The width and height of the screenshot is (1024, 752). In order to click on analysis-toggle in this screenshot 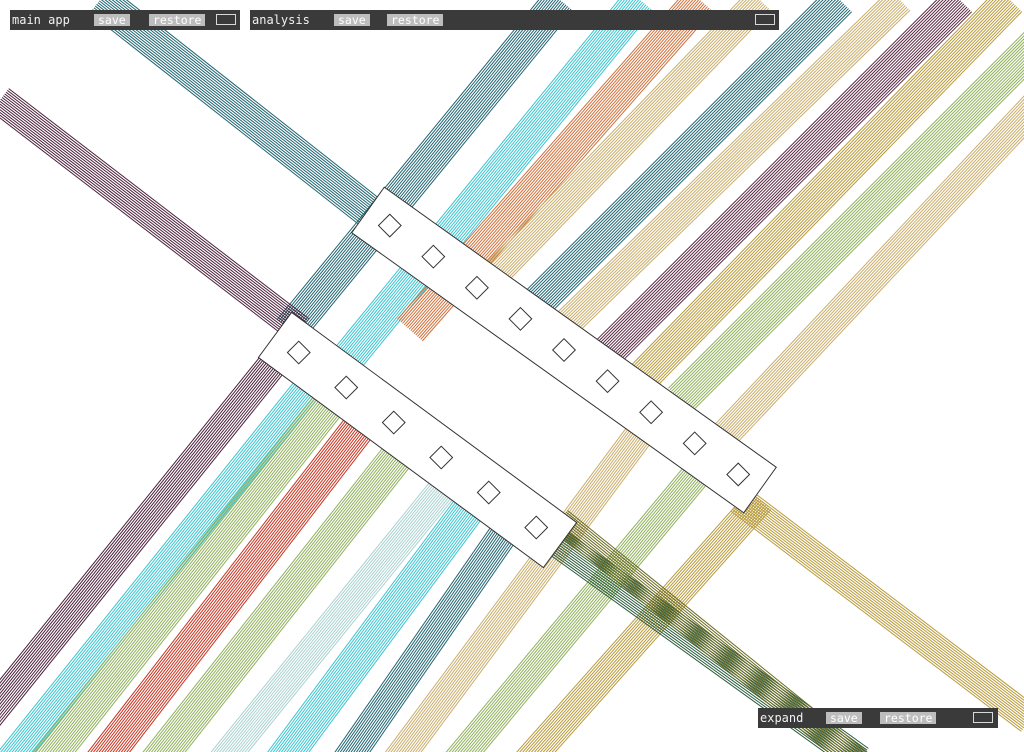, I will do `click(765, 19)`.